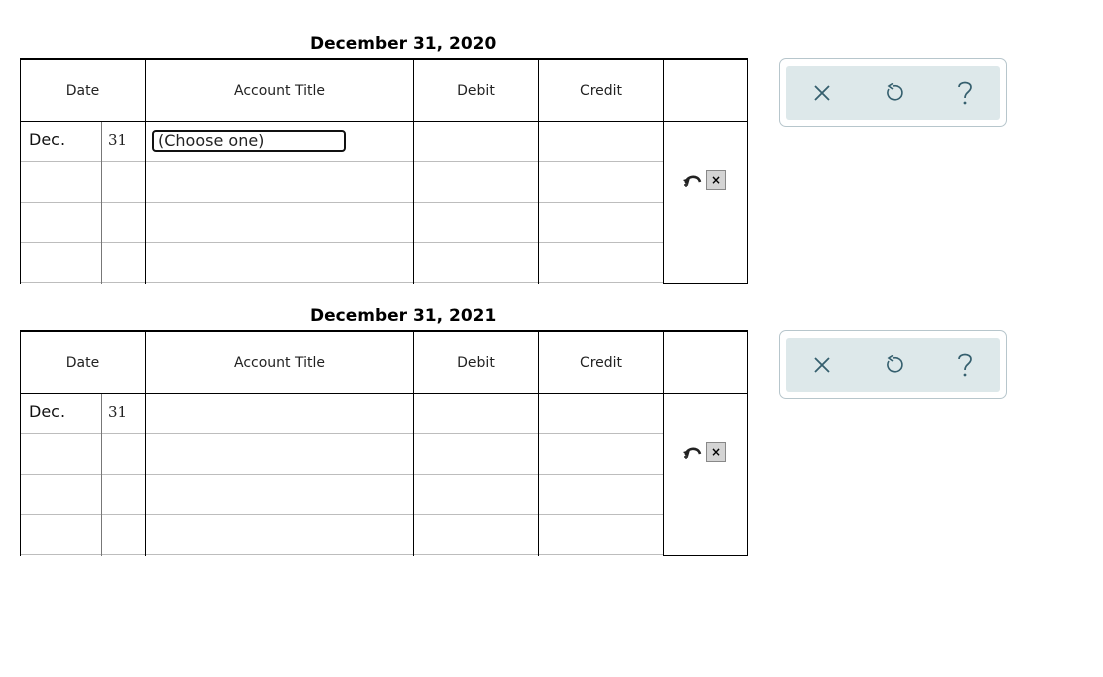 The image size is (1103, 677). Describe the element at coordinates (279, 413) in the screenshot. I see `account-title-cell` at that location.